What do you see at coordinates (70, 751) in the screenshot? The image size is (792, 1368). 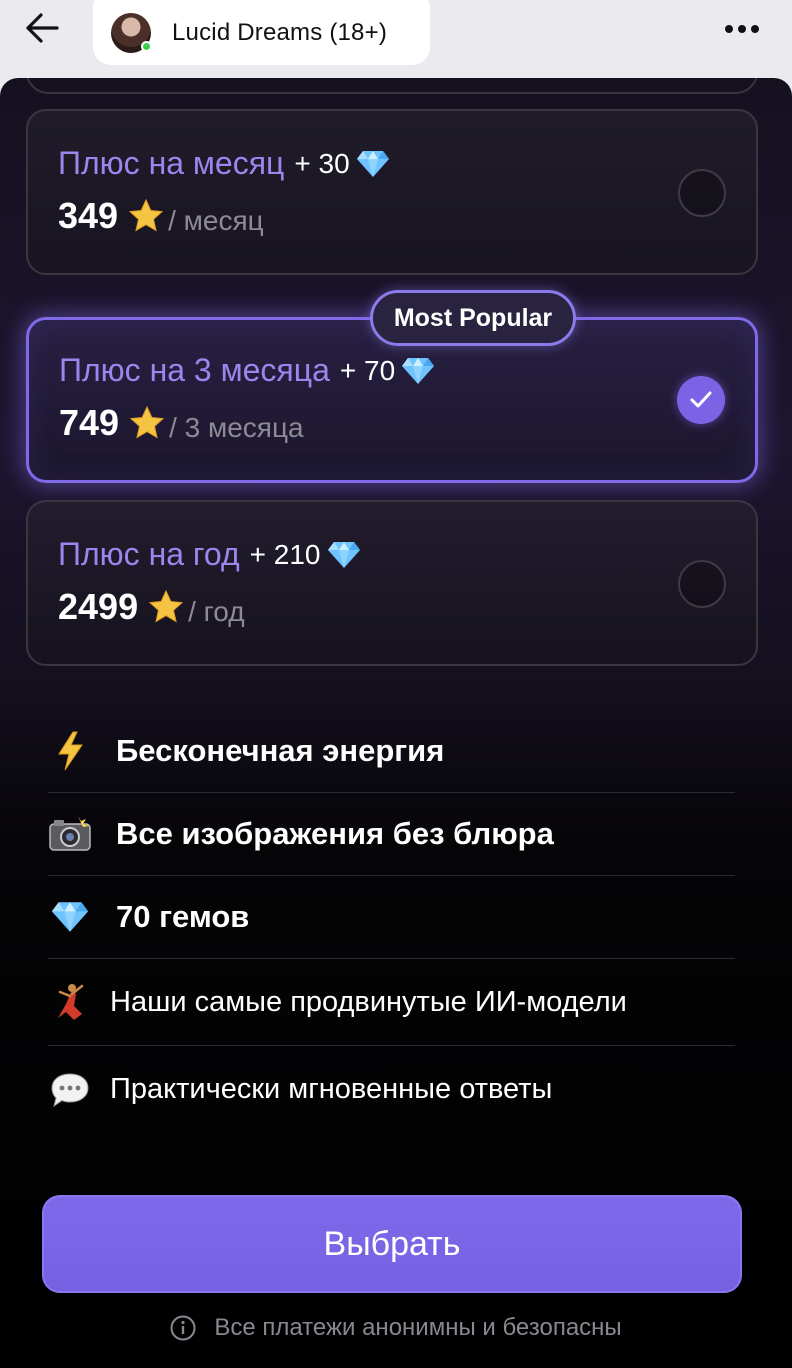 I see `lightning-icon` at bounding box center [70, 751].